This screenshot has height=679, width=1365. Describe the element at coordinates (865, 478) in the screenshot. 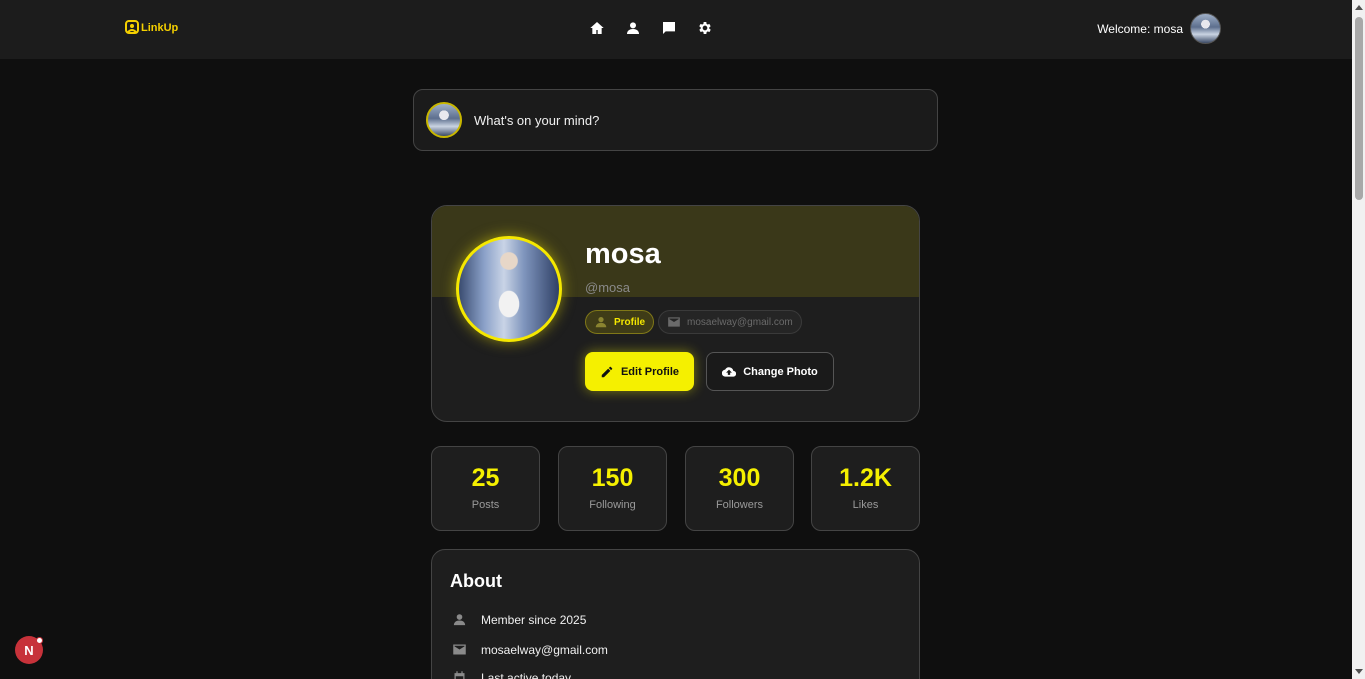

I see `stat-value: 1.2K` at that location.